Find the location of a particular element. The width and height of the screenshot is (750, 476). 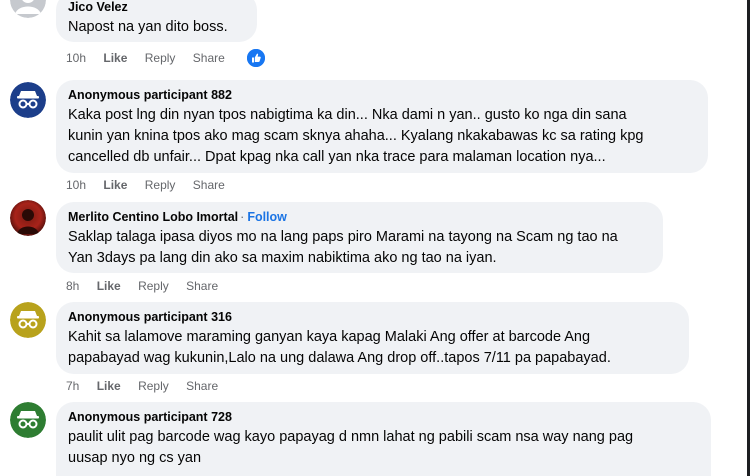

comment-actions: 7h Like Reply Share is located at coordinates (149, 386).